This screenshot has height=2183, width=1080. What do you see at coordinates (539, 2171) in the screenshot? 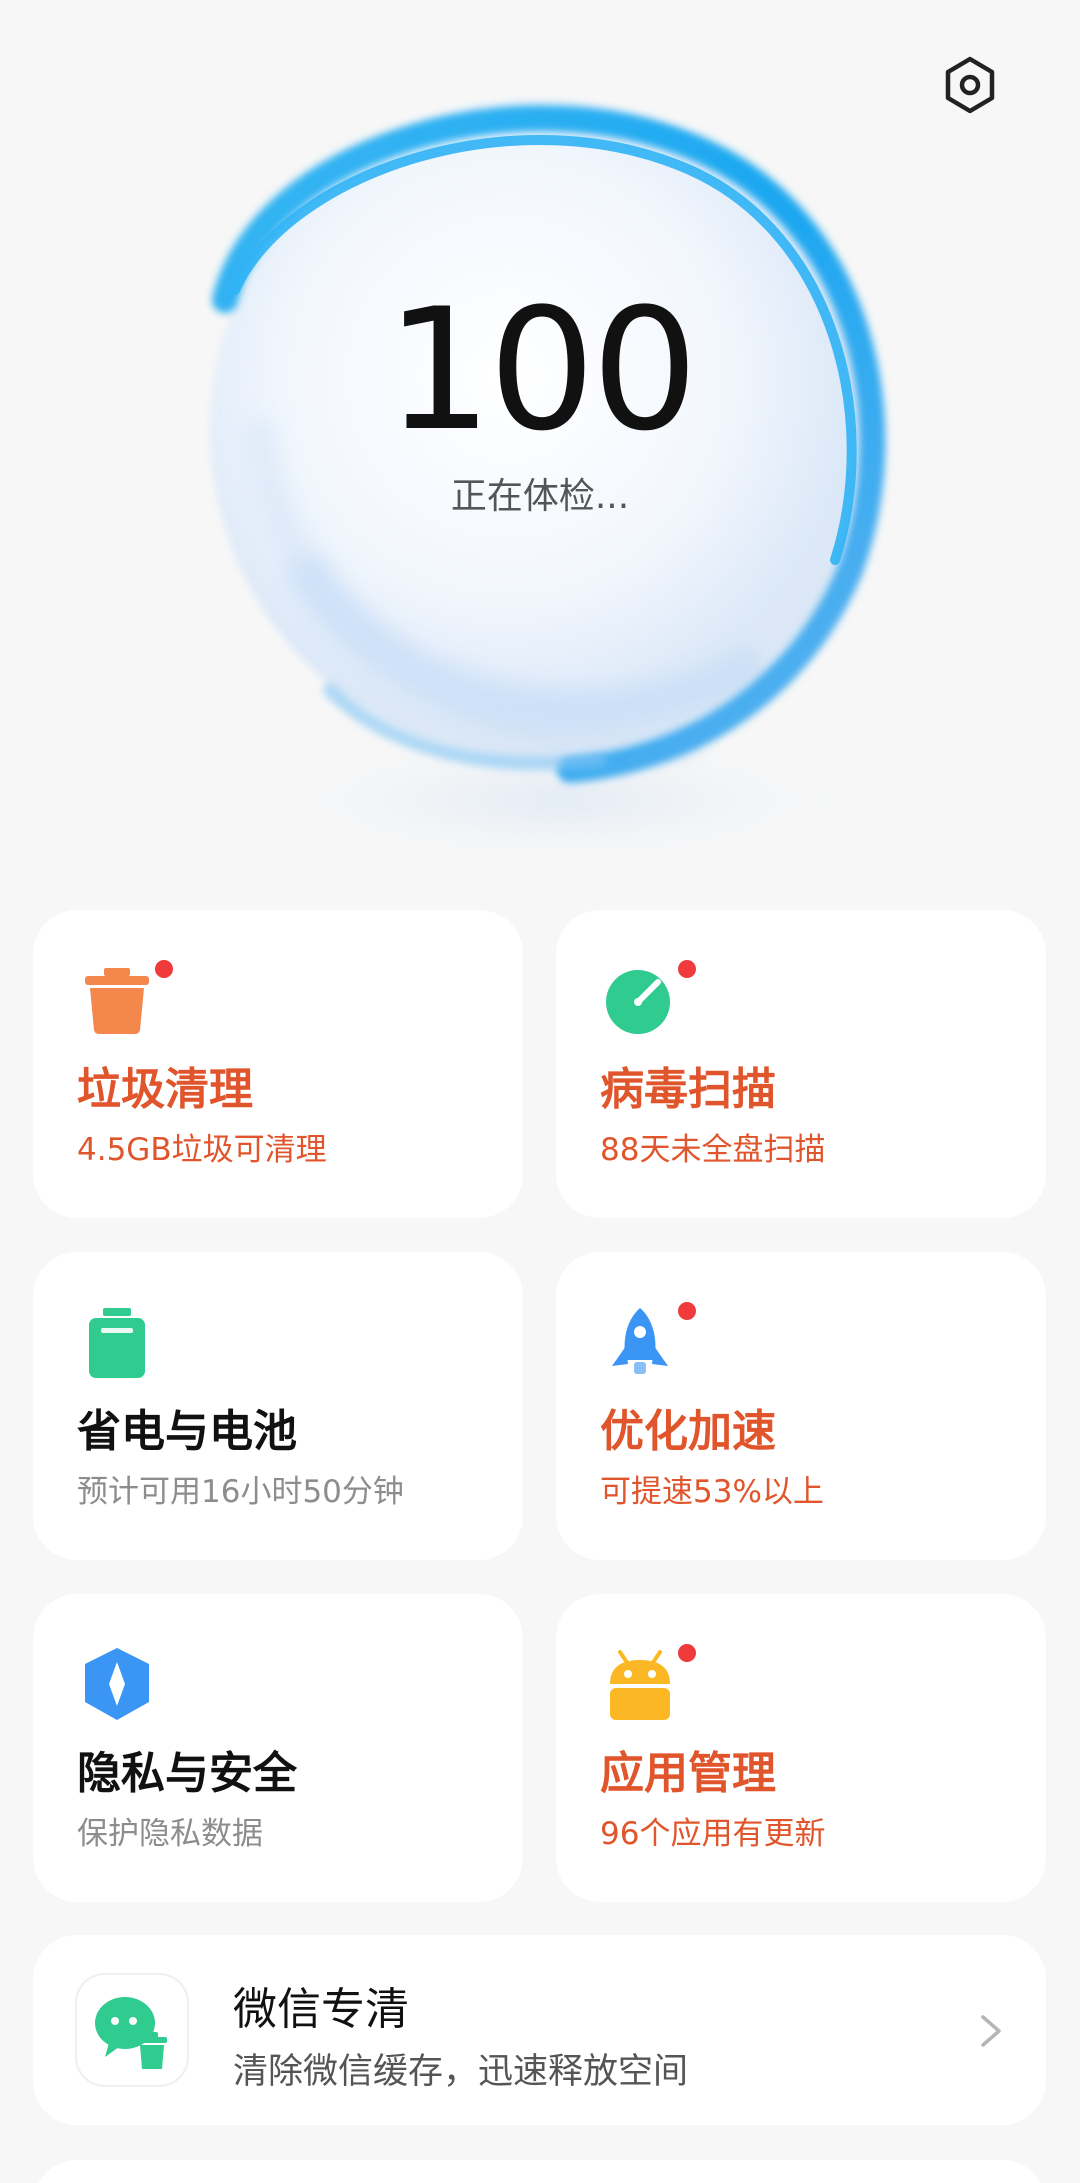
I see `next-list-card-partial` at bounding box center [539, 2171].